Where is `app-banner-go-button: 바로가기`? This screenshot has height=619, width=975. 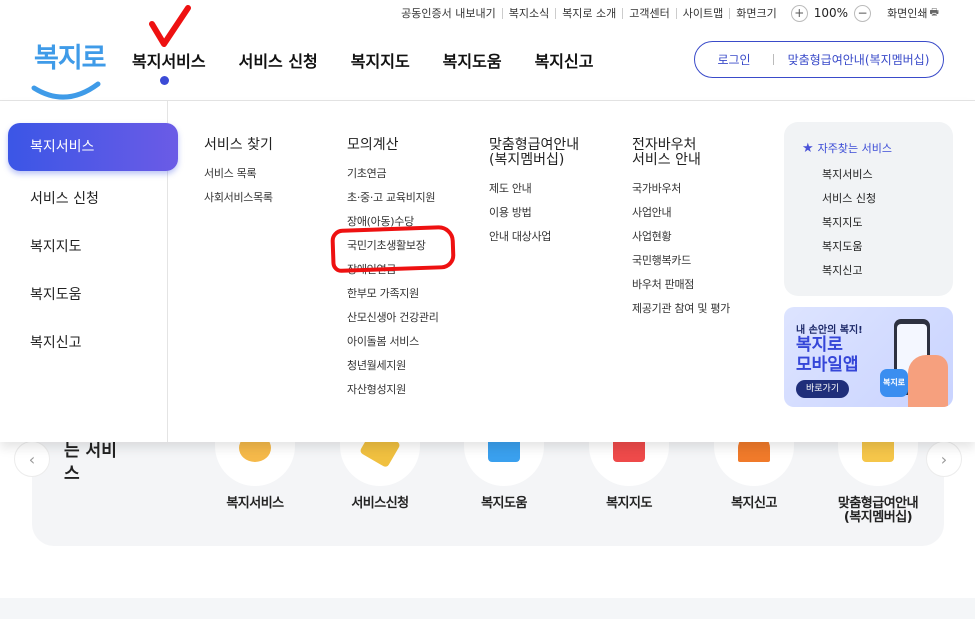
app-banner-go-button: 바로가기 is located at coordinates (823, 389).